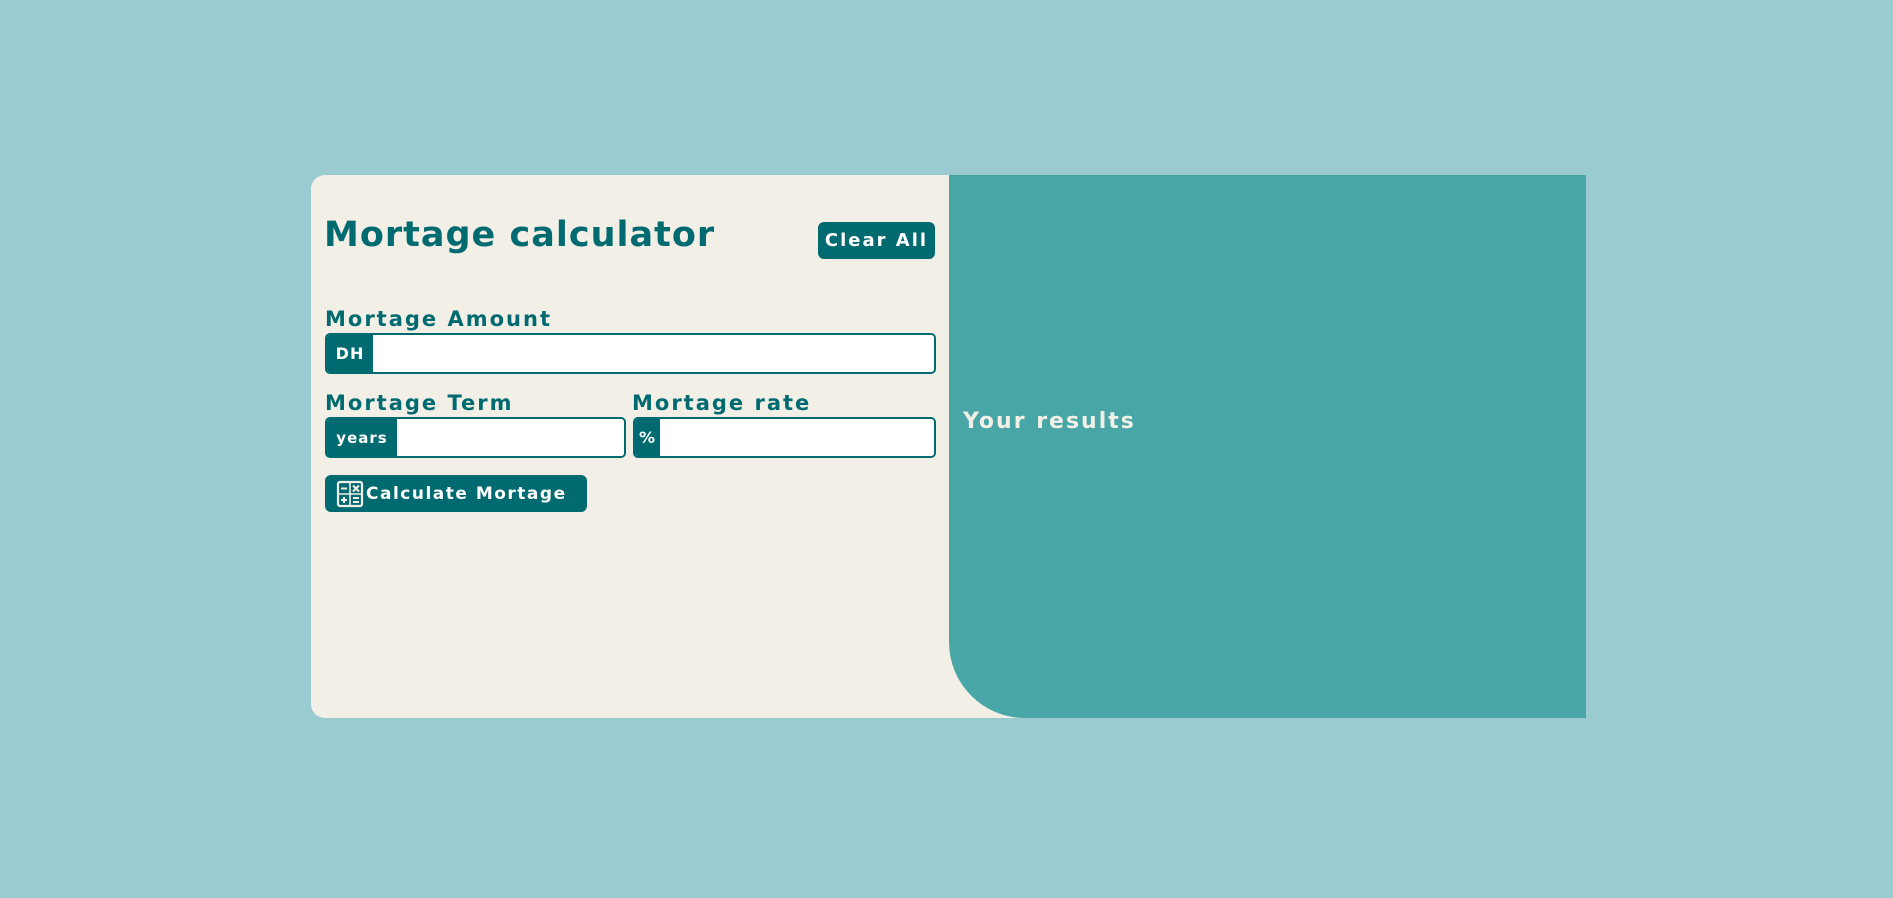 The width and height of the screenshot is (1893, 898). Describe the element at coordinates (510, 437) in the screenshot. I see `mortgage-term-input` at that location.